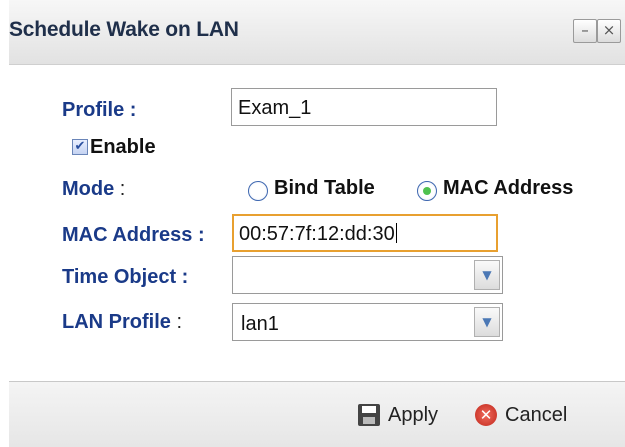 Image resolution: width=625 pixels, height=447 pixels. Describe the element at coordinates (275, 108) in the screenshot. I see `profile-value: Exam_1` at that location.